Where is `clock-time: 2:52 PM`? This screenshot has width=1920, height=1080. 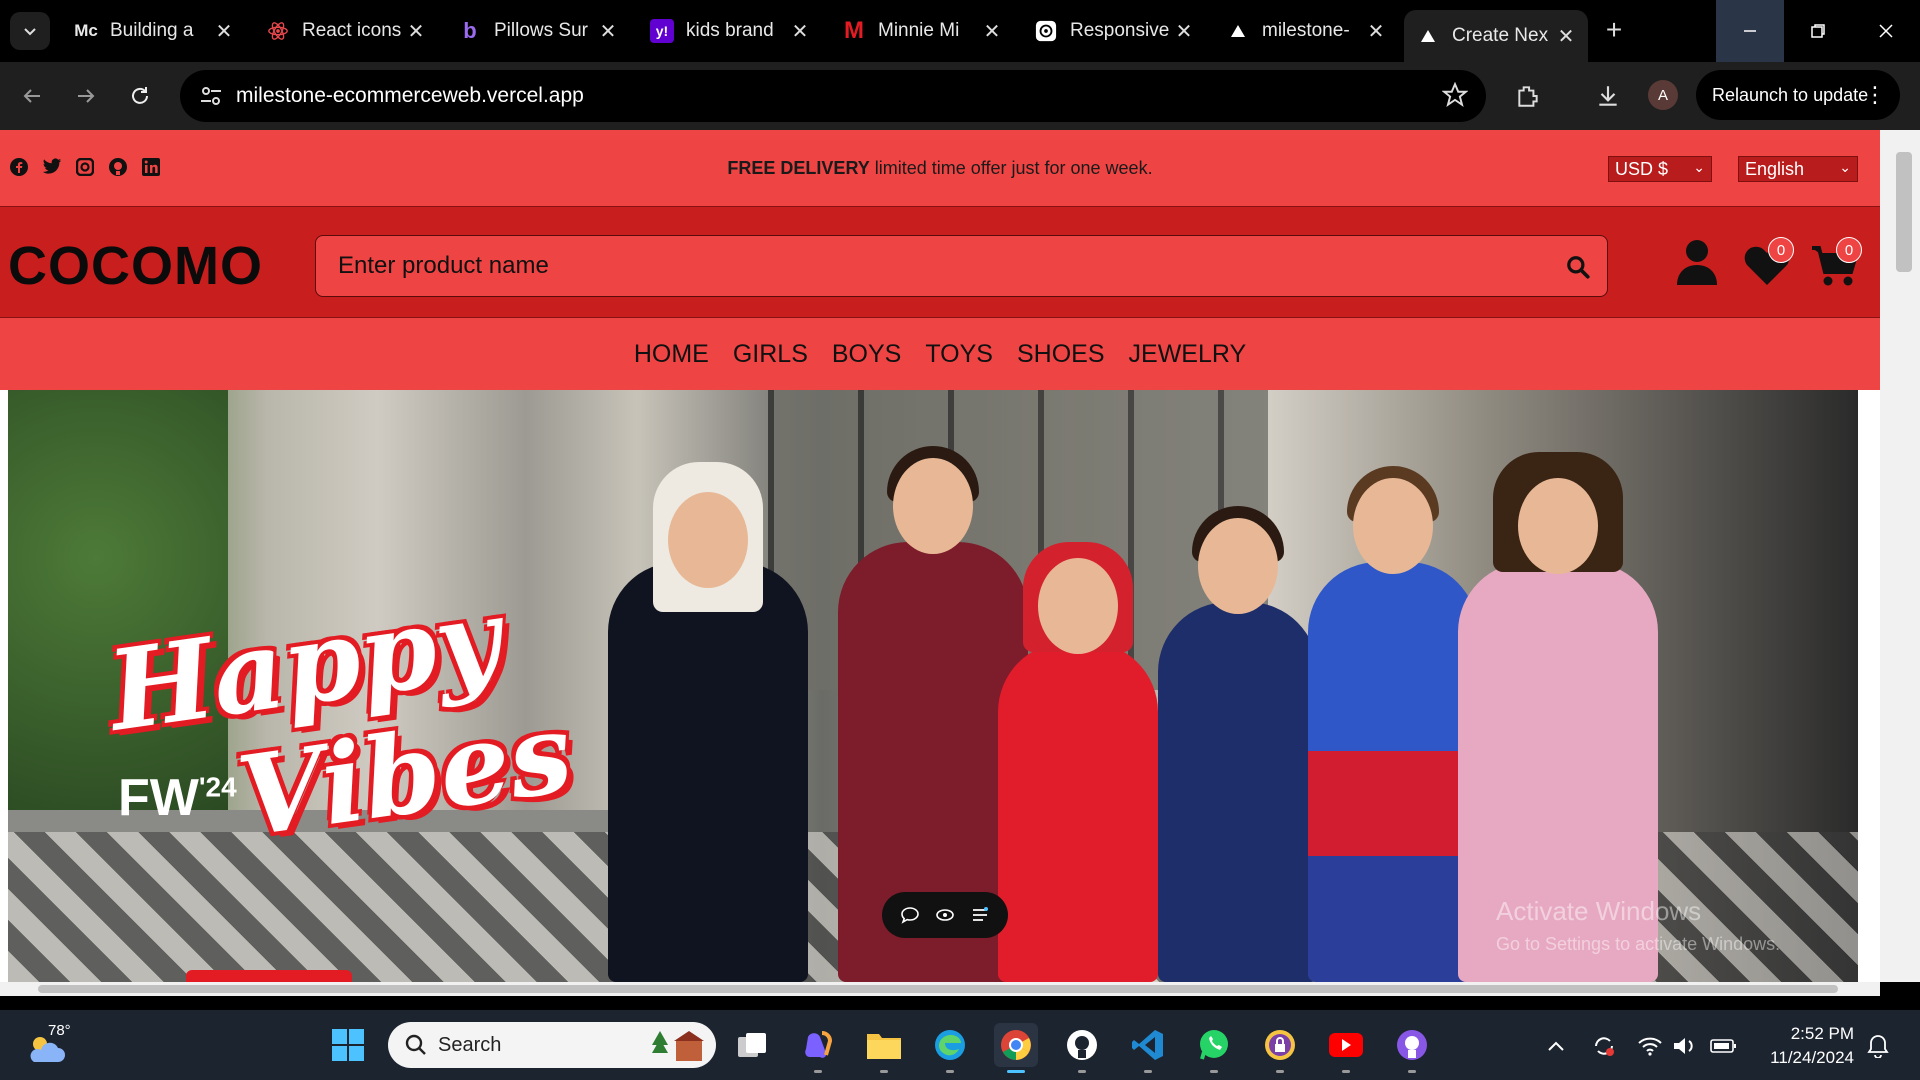 clock-time: 2:52 PM is located at coordinates (1822, 1033).